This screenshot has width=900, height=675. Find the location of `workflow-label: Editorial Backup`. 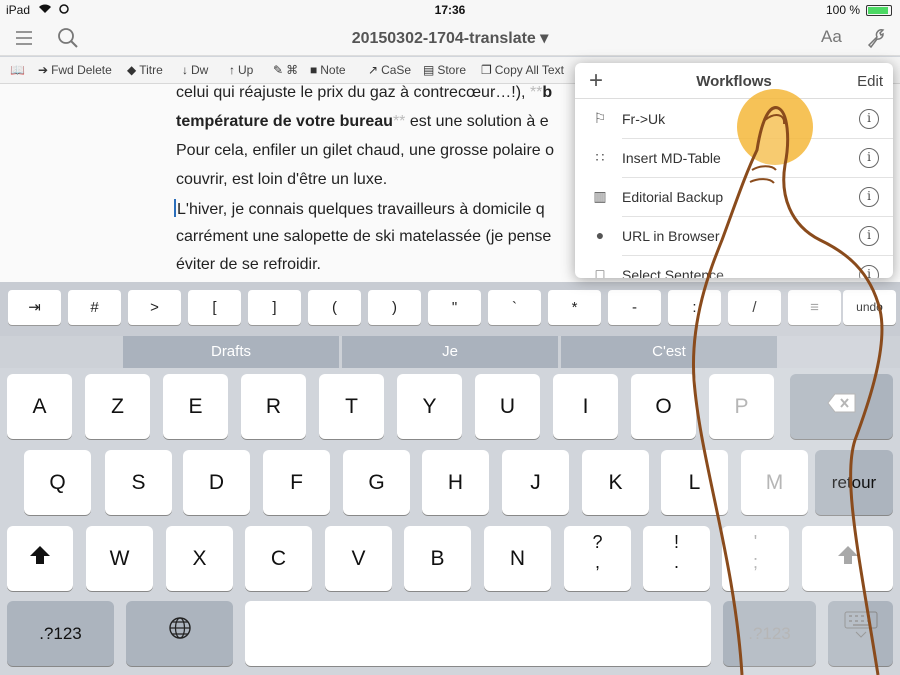

workflow-label: Editorial Backup is located at coordinates (673, 197).